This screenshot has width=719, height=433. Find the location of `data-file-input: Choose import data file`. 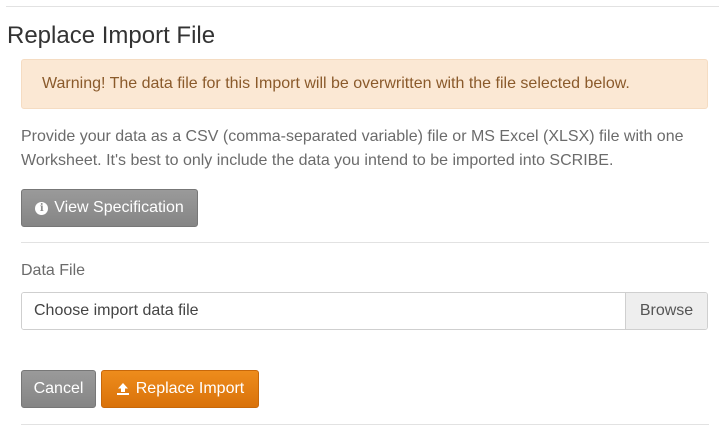

data-file-input: Choose import data file is located at coordinates (323, 311).